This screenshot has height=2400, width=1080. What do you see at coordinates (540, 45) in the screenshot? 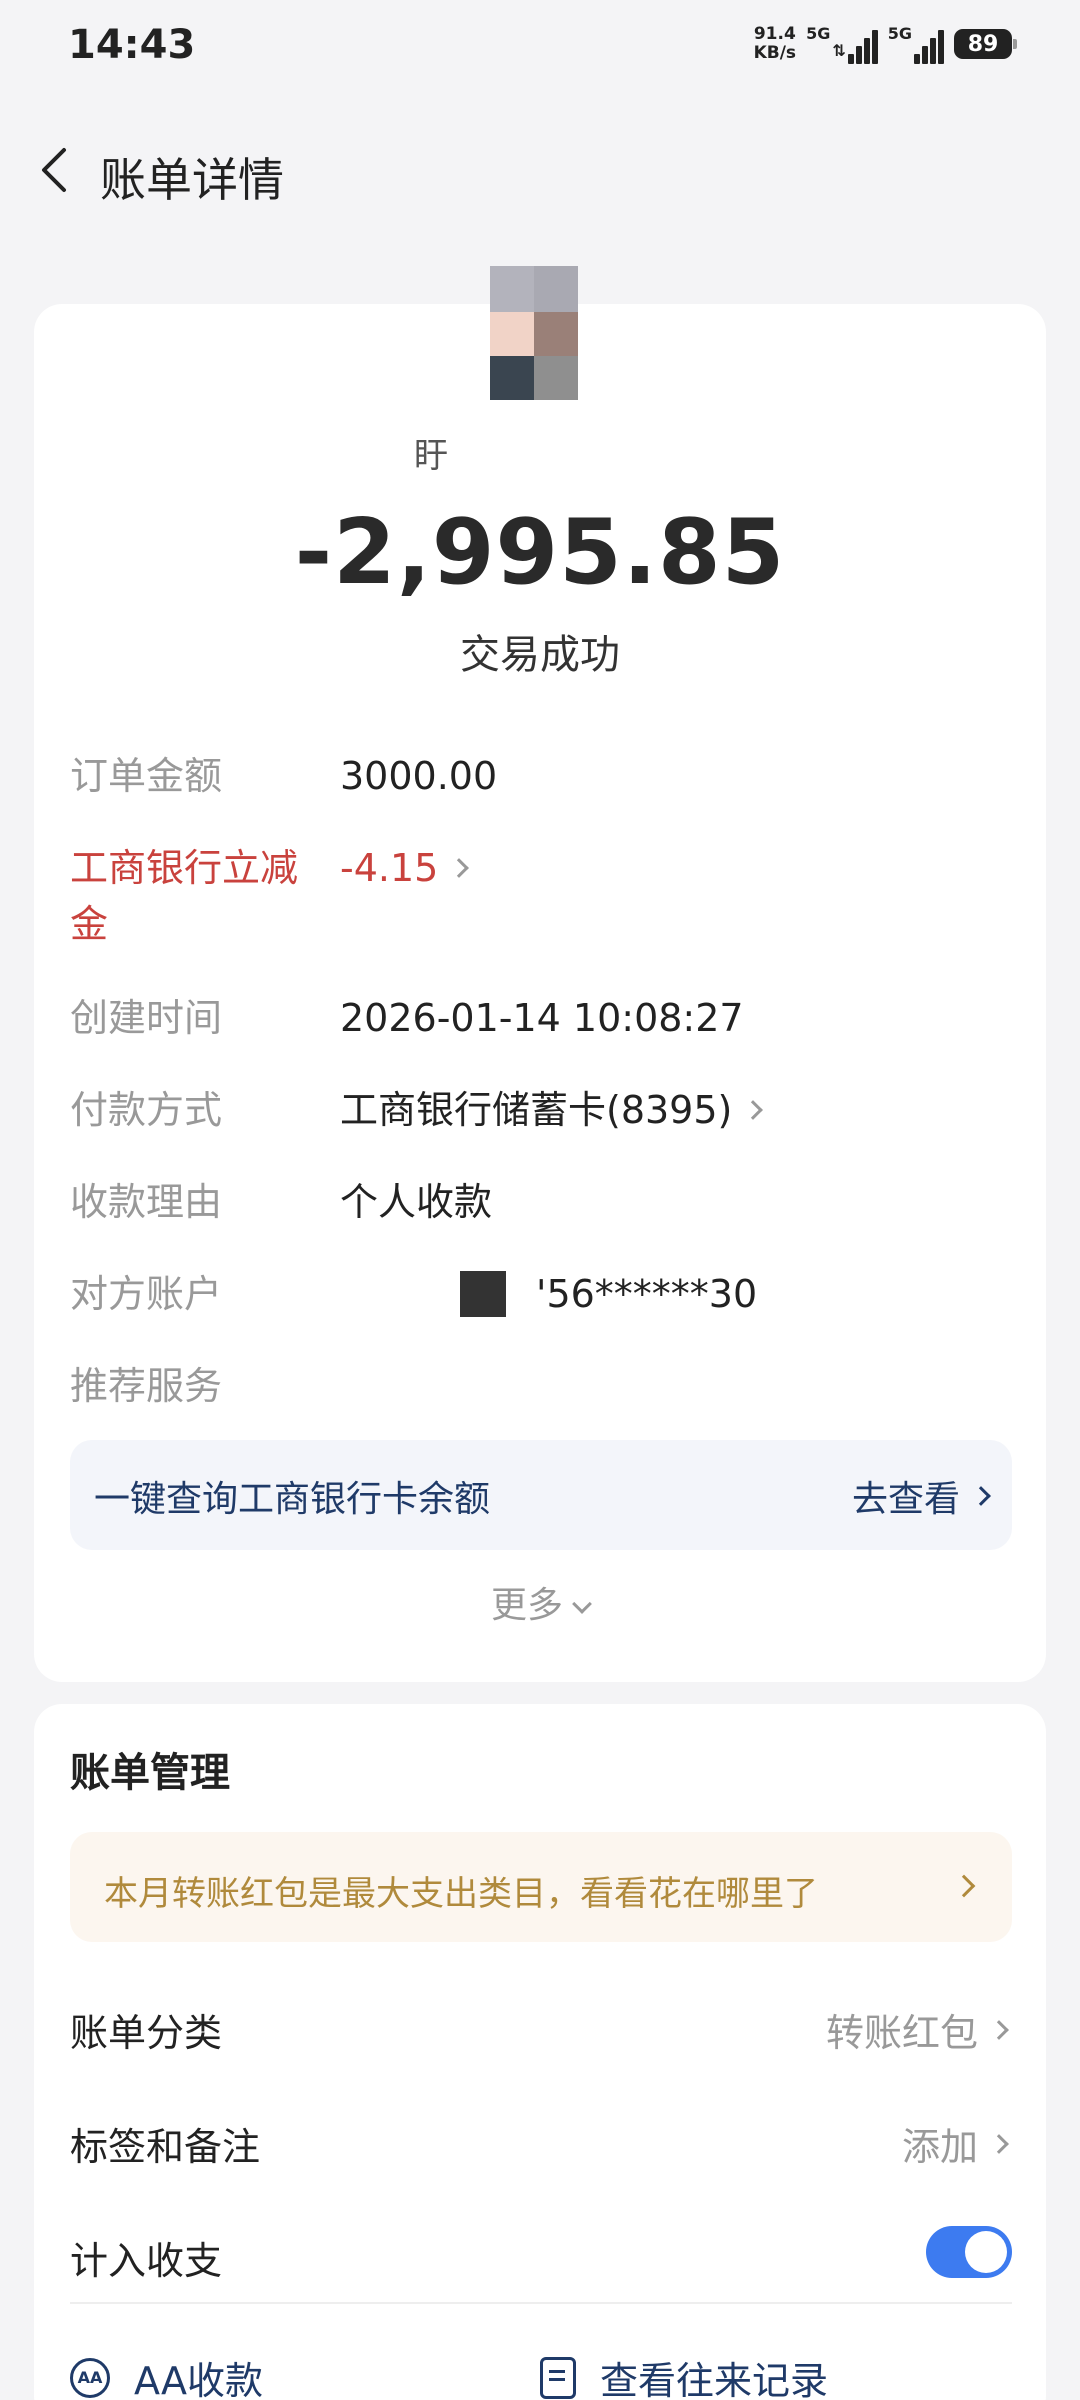
I see `status-bar: 14:43 91.4 KB/s 5G ⇅ 5G 89` at bounding box center [540, 45].